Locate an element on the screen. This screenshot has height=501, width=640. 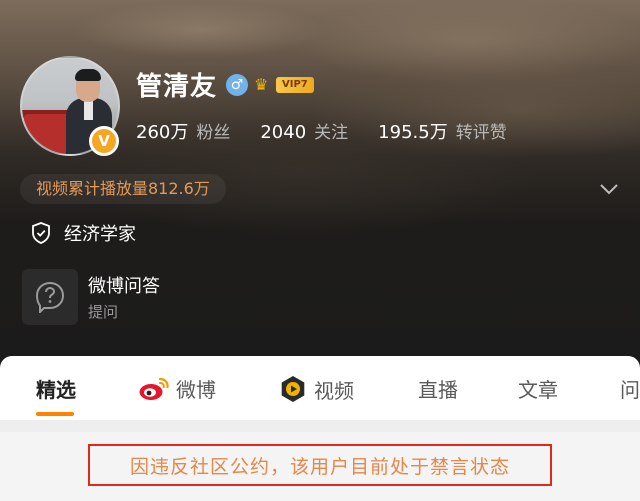
tab-label: 文章 is located at coordinates (538, 390).